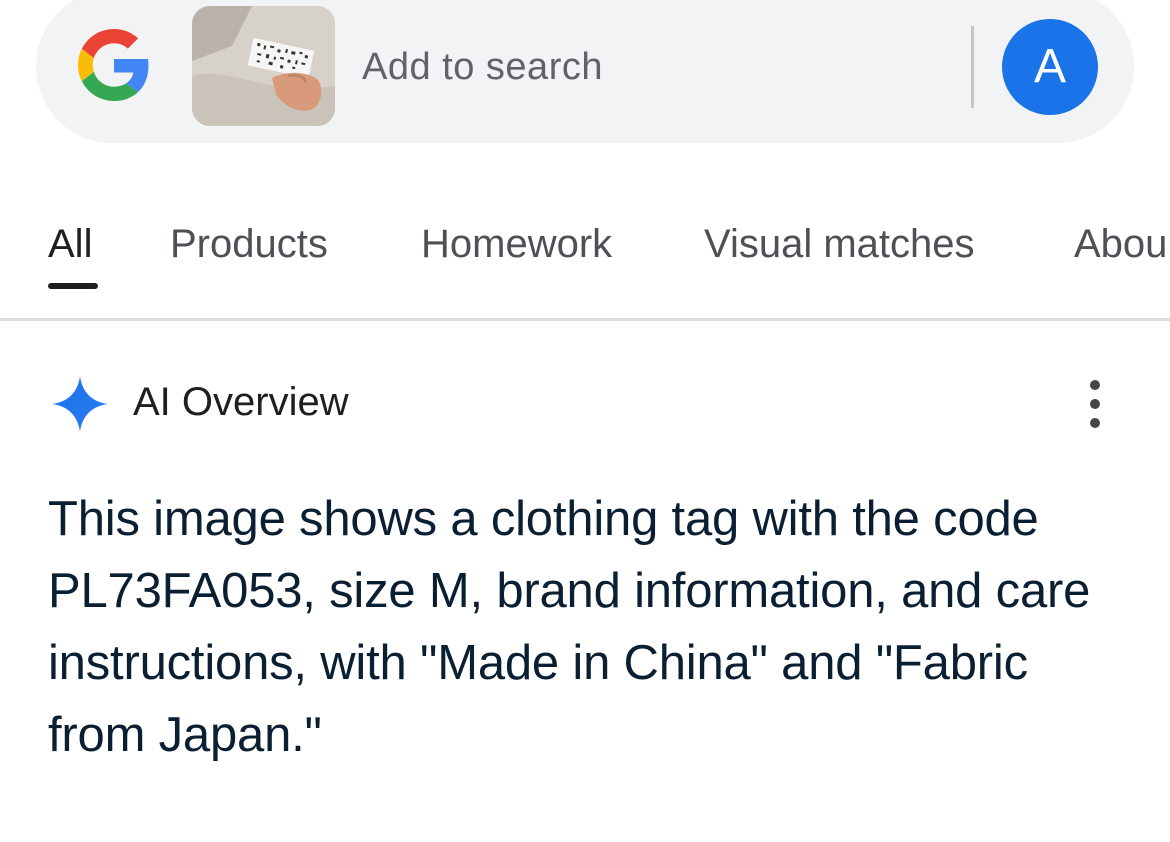 This screenshot has width=1170, height=842. What do you see at coordinates (585, 319) in the screenshot?
I see `tabs-divider` at bounding box center [585, 319].